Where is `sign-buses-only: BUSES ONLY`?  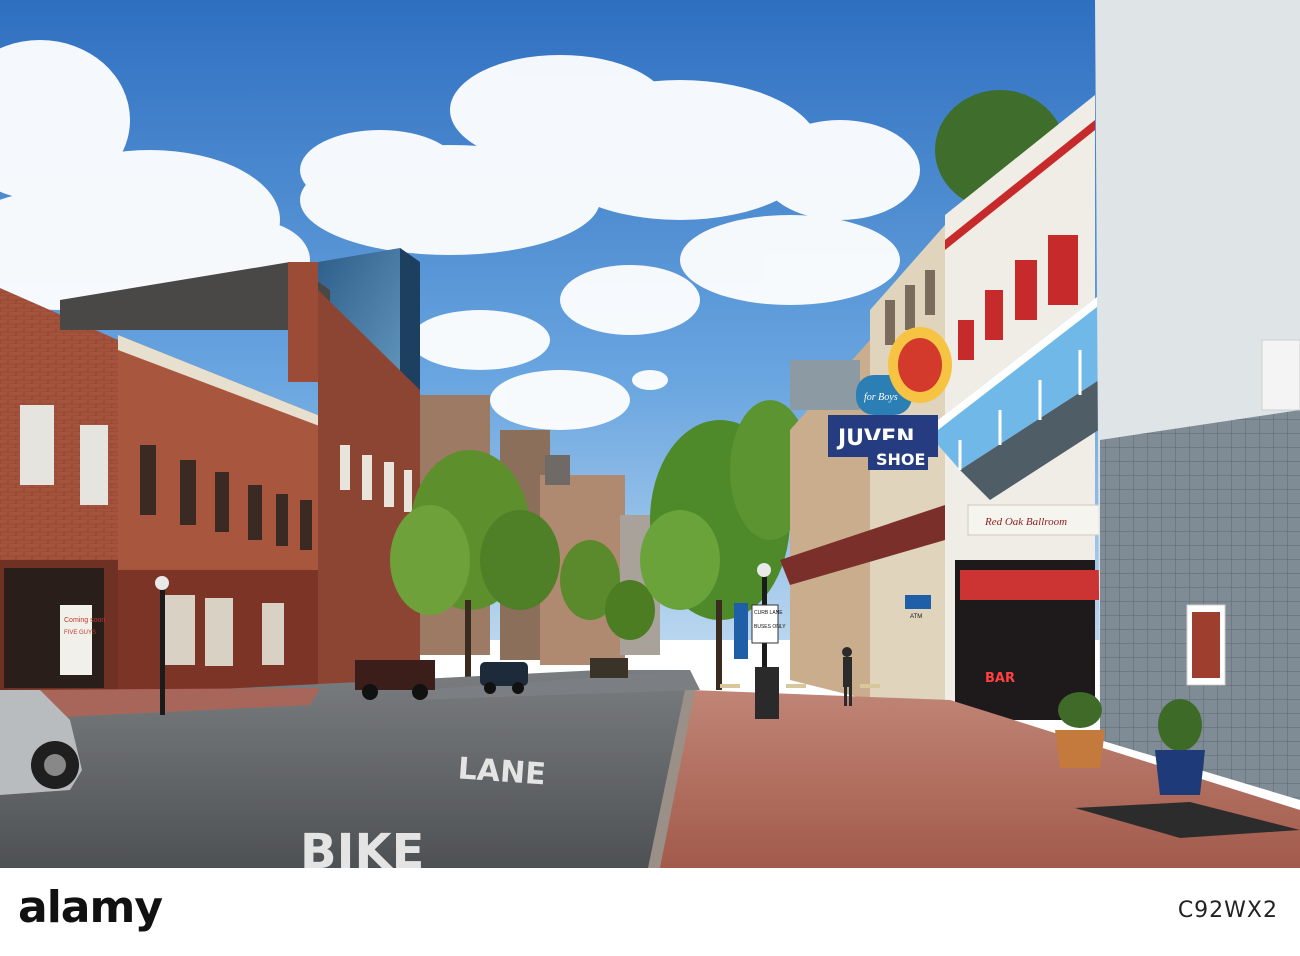 sign-buses-only: BUSES ONLY is located at coordinates (770, 627).